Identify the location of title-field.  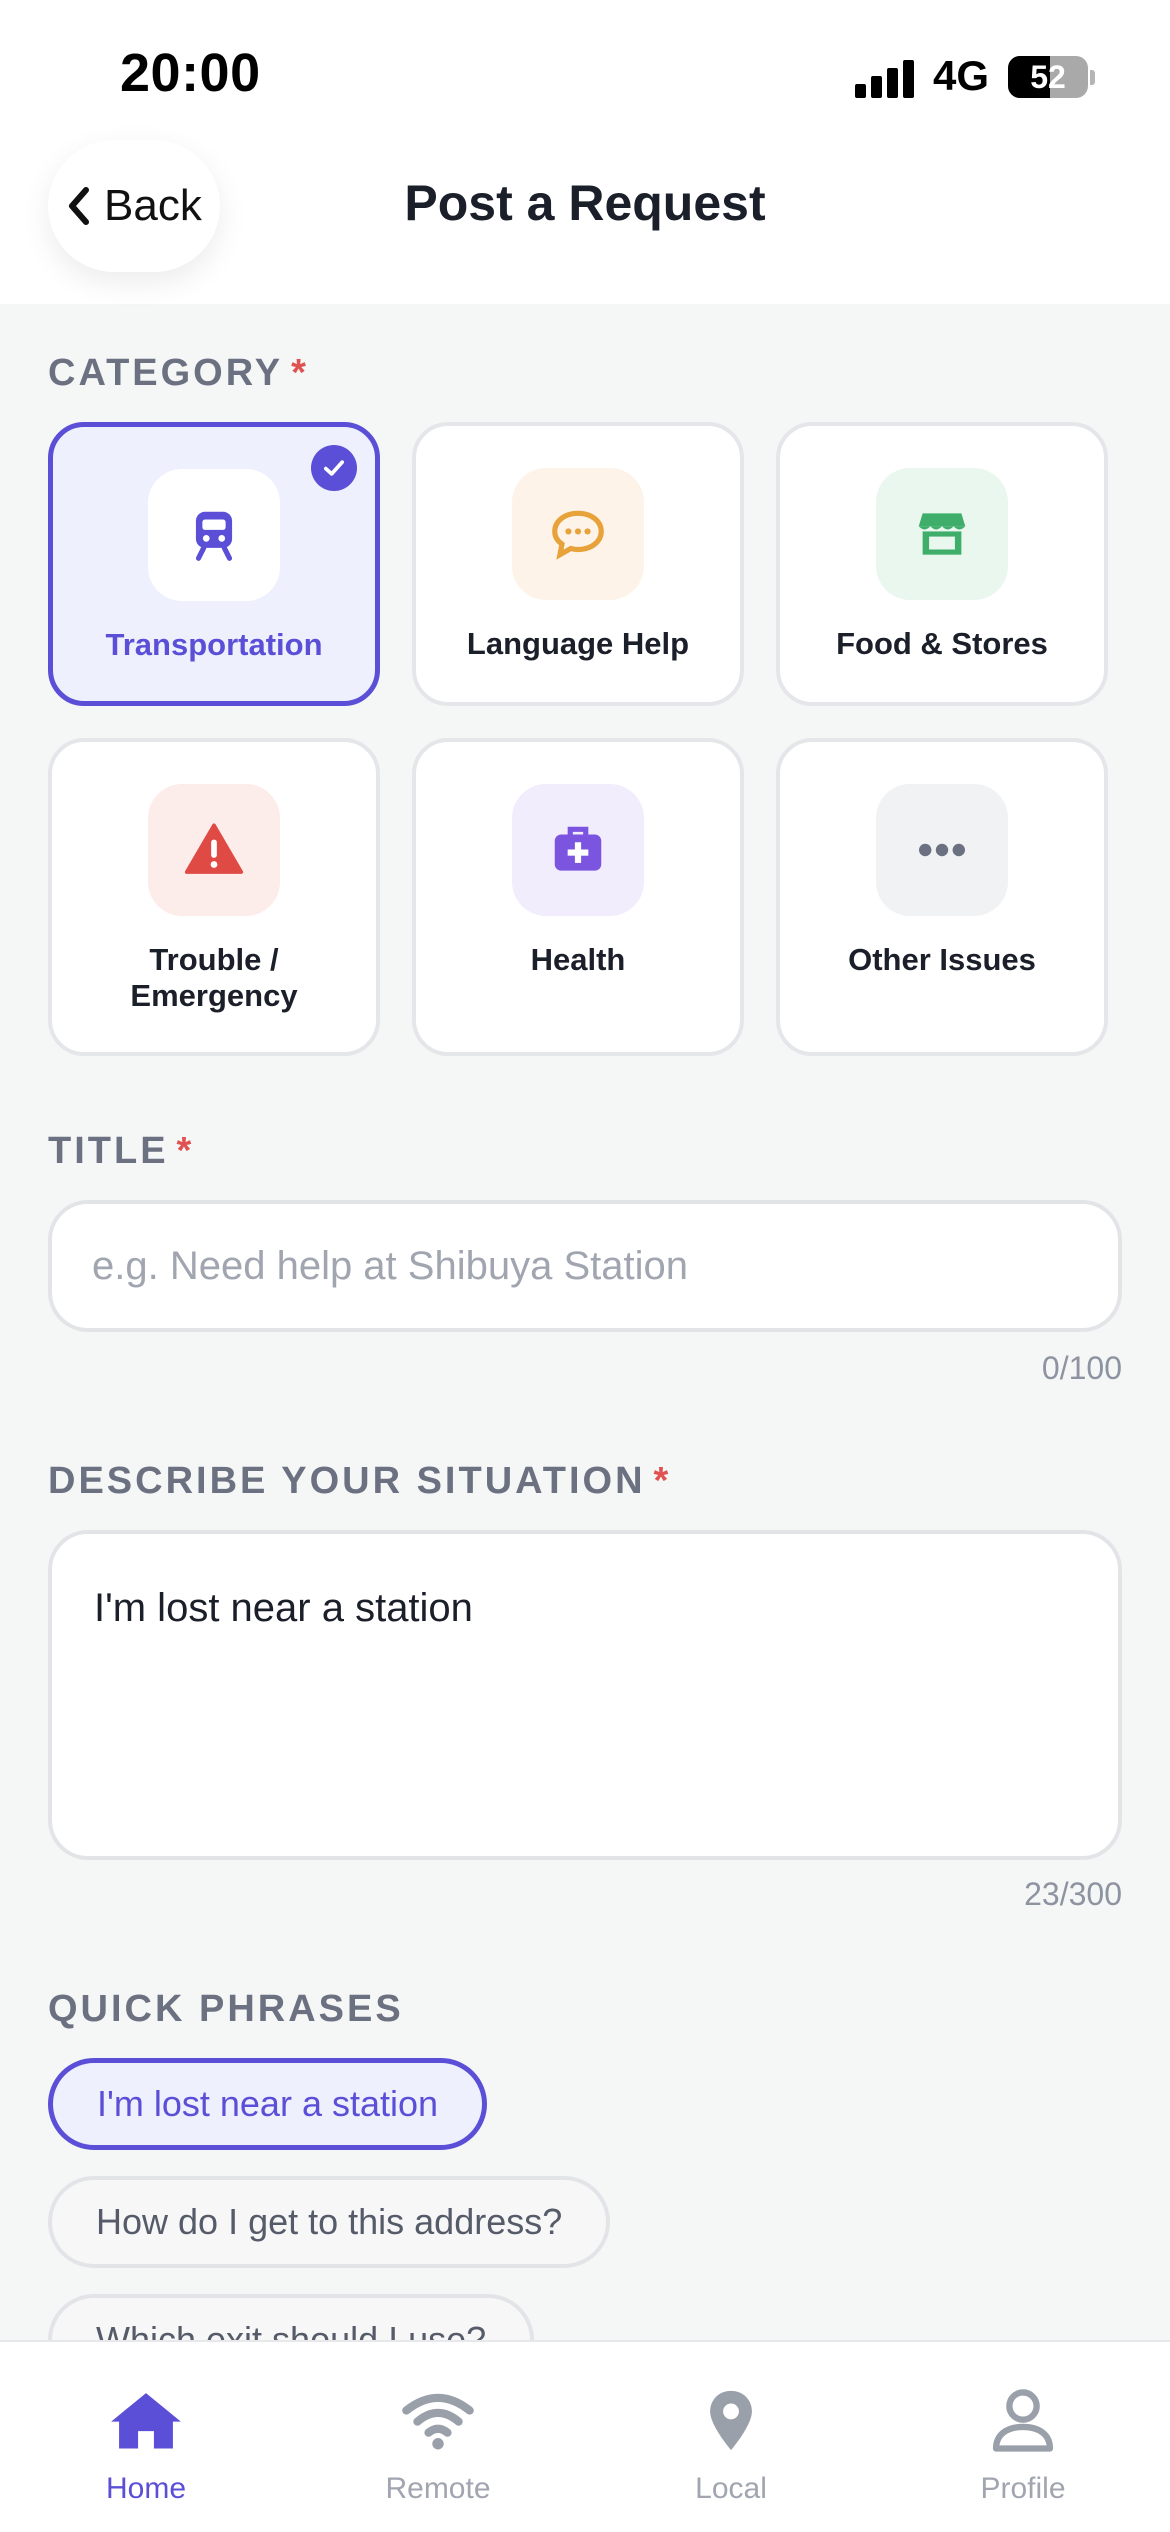
(585, 1266).